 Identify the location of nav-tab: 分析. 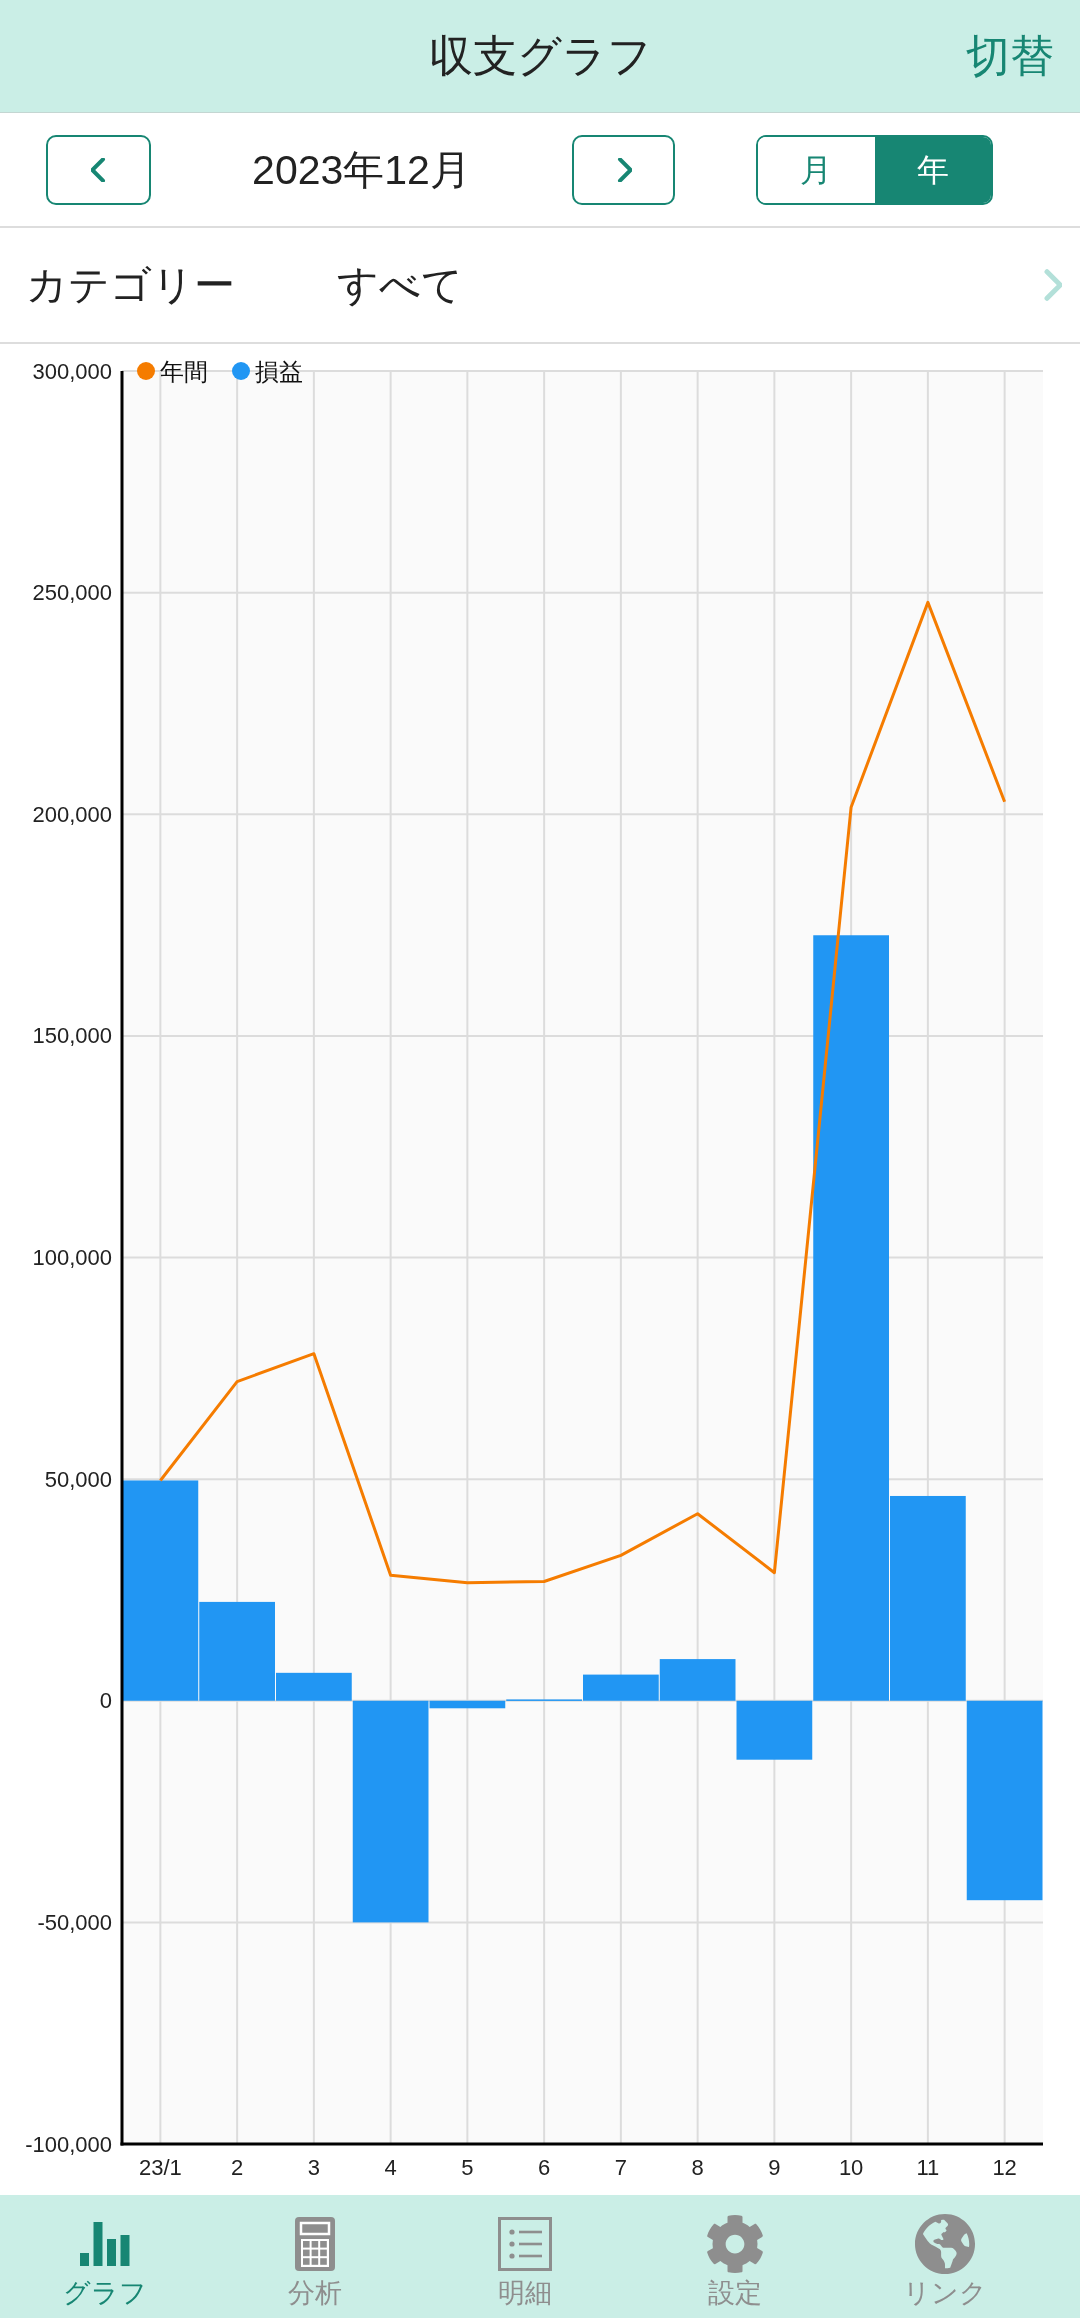
(315, 2256).